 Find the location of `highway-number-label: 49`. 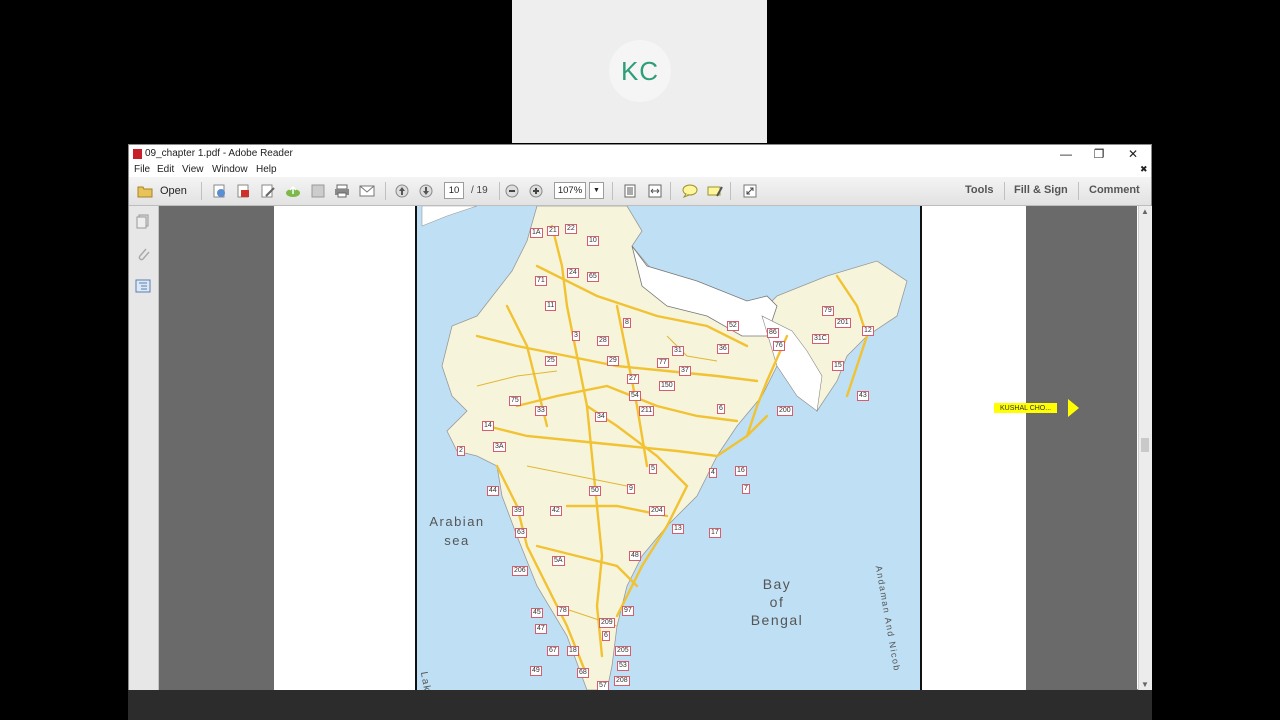

highway-number-label: 49 is located at coordinates (536, 671).